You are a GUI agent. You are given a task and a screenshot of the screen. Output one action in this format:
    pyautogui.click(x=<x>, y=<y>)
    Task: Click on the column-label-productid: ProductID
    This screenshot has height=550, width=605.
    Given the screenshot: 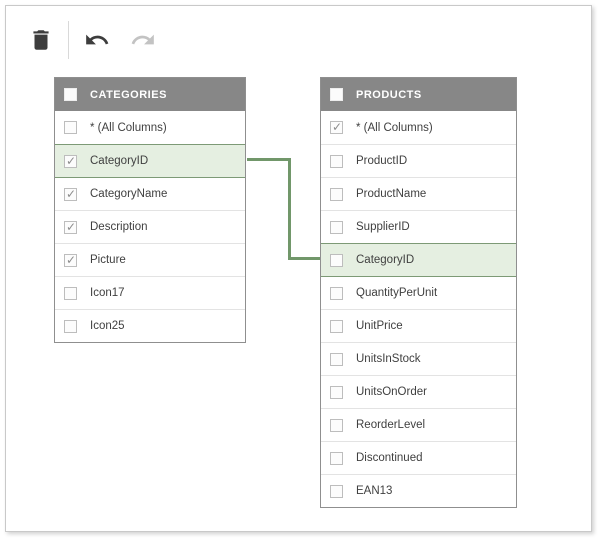 What is the action you would take?
    pyautogui.click(x=382, y=161)
    